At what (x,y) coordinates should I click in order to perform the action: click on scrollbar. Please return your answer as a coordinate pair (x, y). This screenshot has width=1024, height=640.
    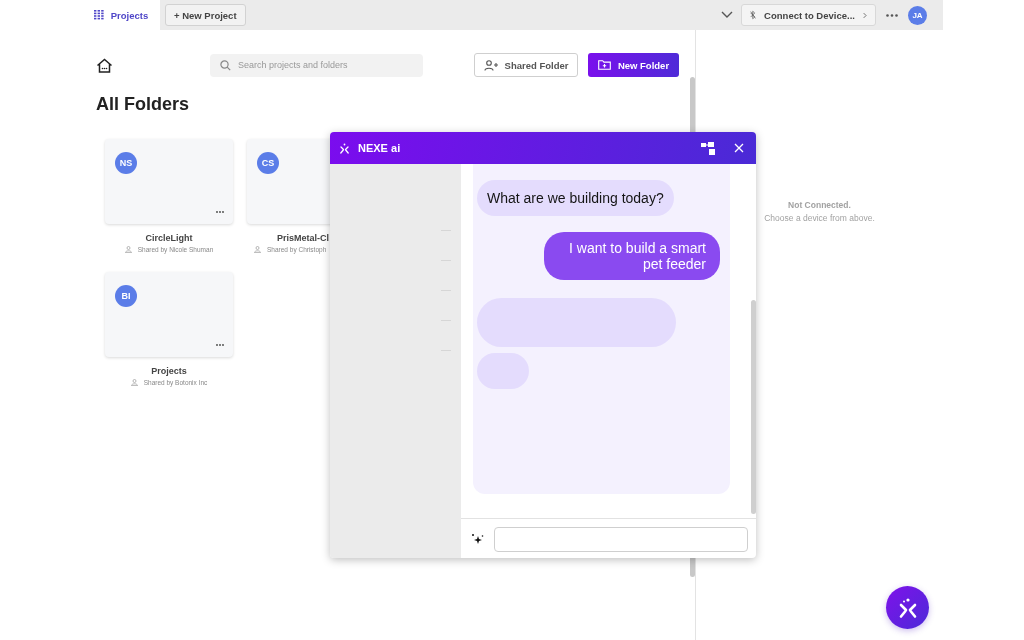
    Looking at the image, I should click on (753, 407).